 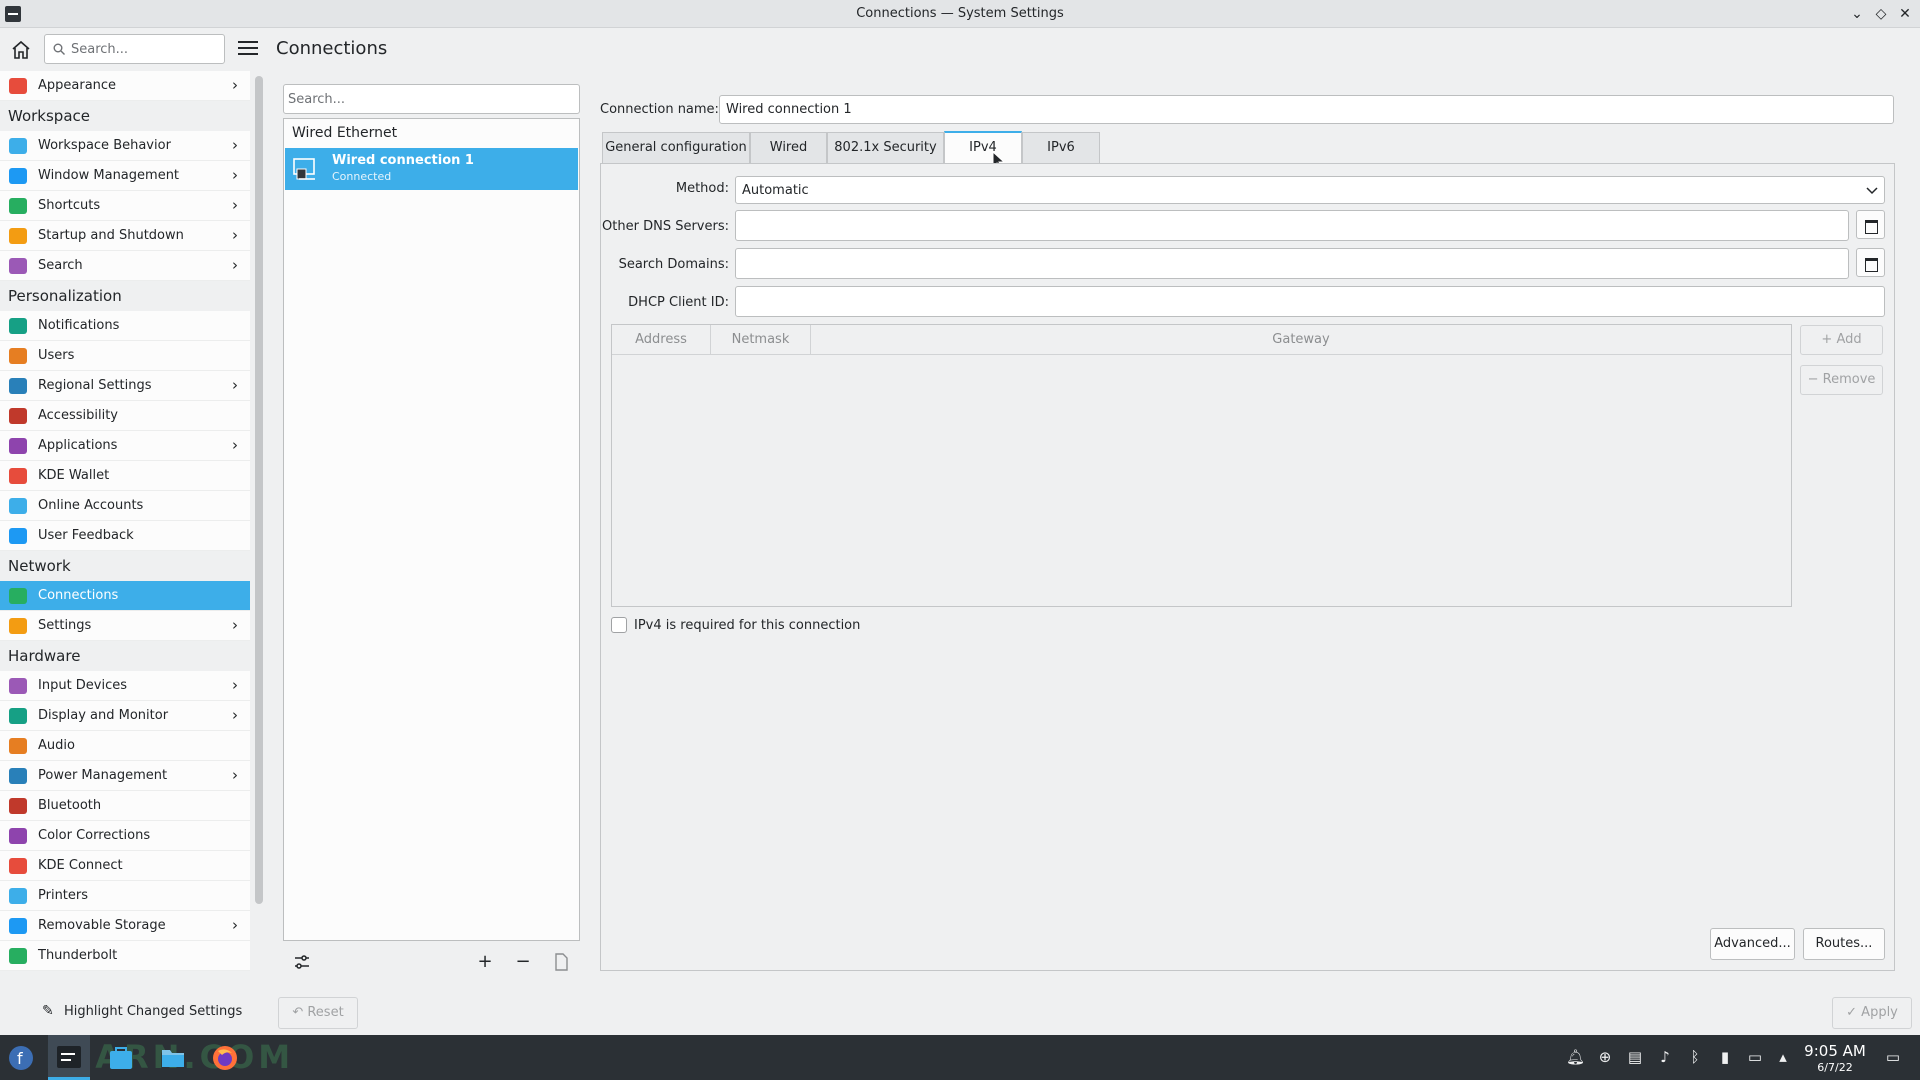 What do you see at coordinates (1301, 340) in the screenshot?
I see `column-gateway: Gateway` at bounding box center [1301, 340].